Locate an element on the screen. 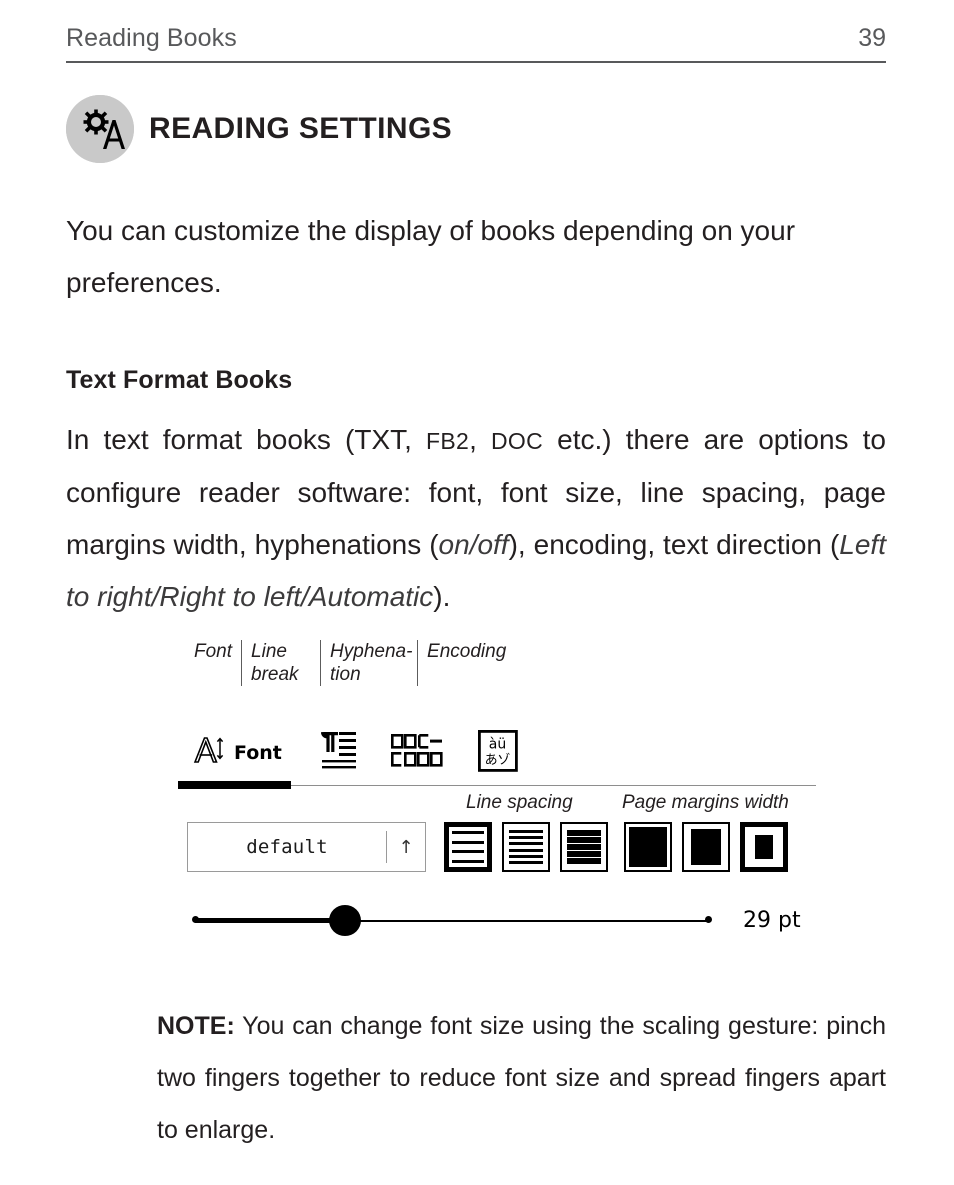 This screenshot has height=1185, width=954. chapter-heading: READING SETTINGS is located at coordinates (259, 129).